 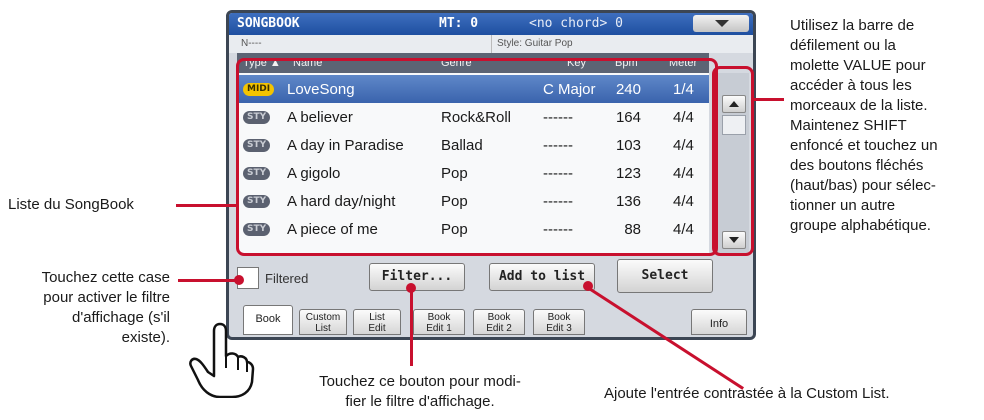 I want to click on tab-book-edit-2: Book Edit 2, so click(x=499, y=322).